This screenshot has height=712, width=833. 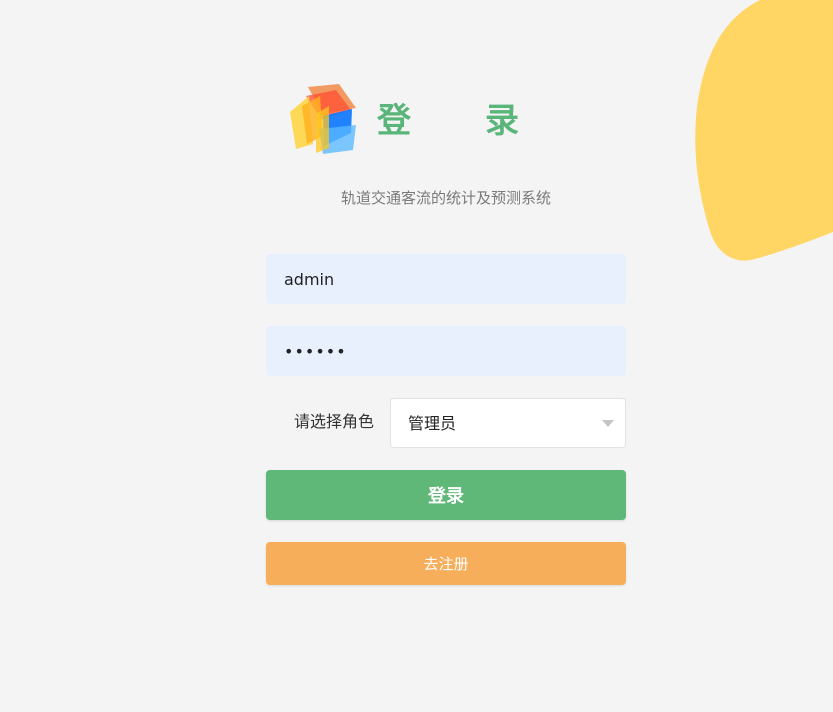 What do you see at coordinates (446, 351) in the screenshot?
I see `password-input` at bounding box center [446, 351].